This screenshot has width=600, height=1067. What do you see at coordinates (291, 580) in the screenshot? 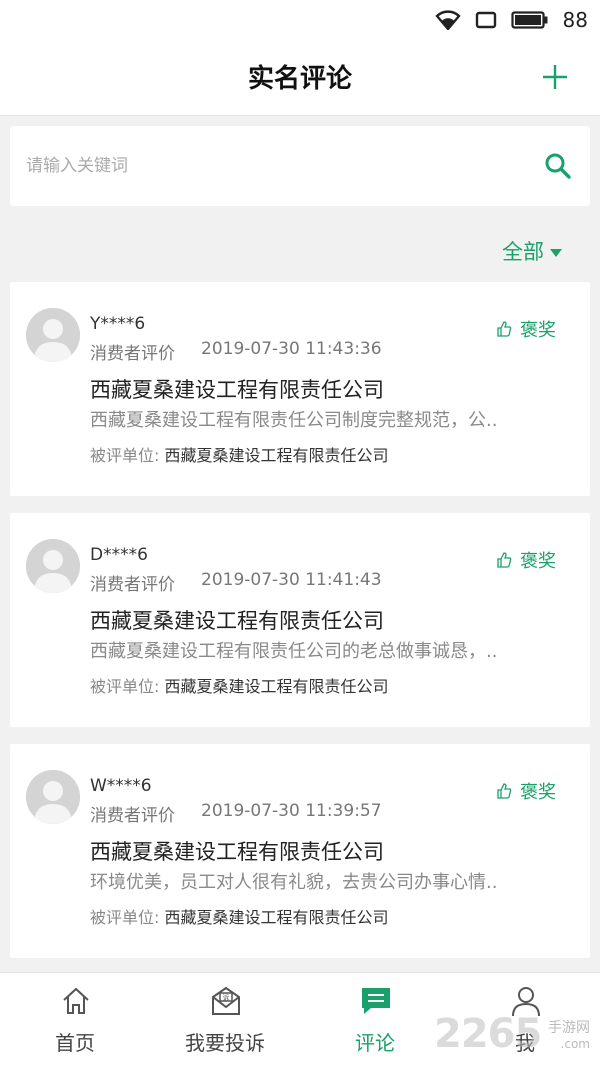
I see `review-time: 2019-07-30 11:41:43` at bounding box center [291, 580].